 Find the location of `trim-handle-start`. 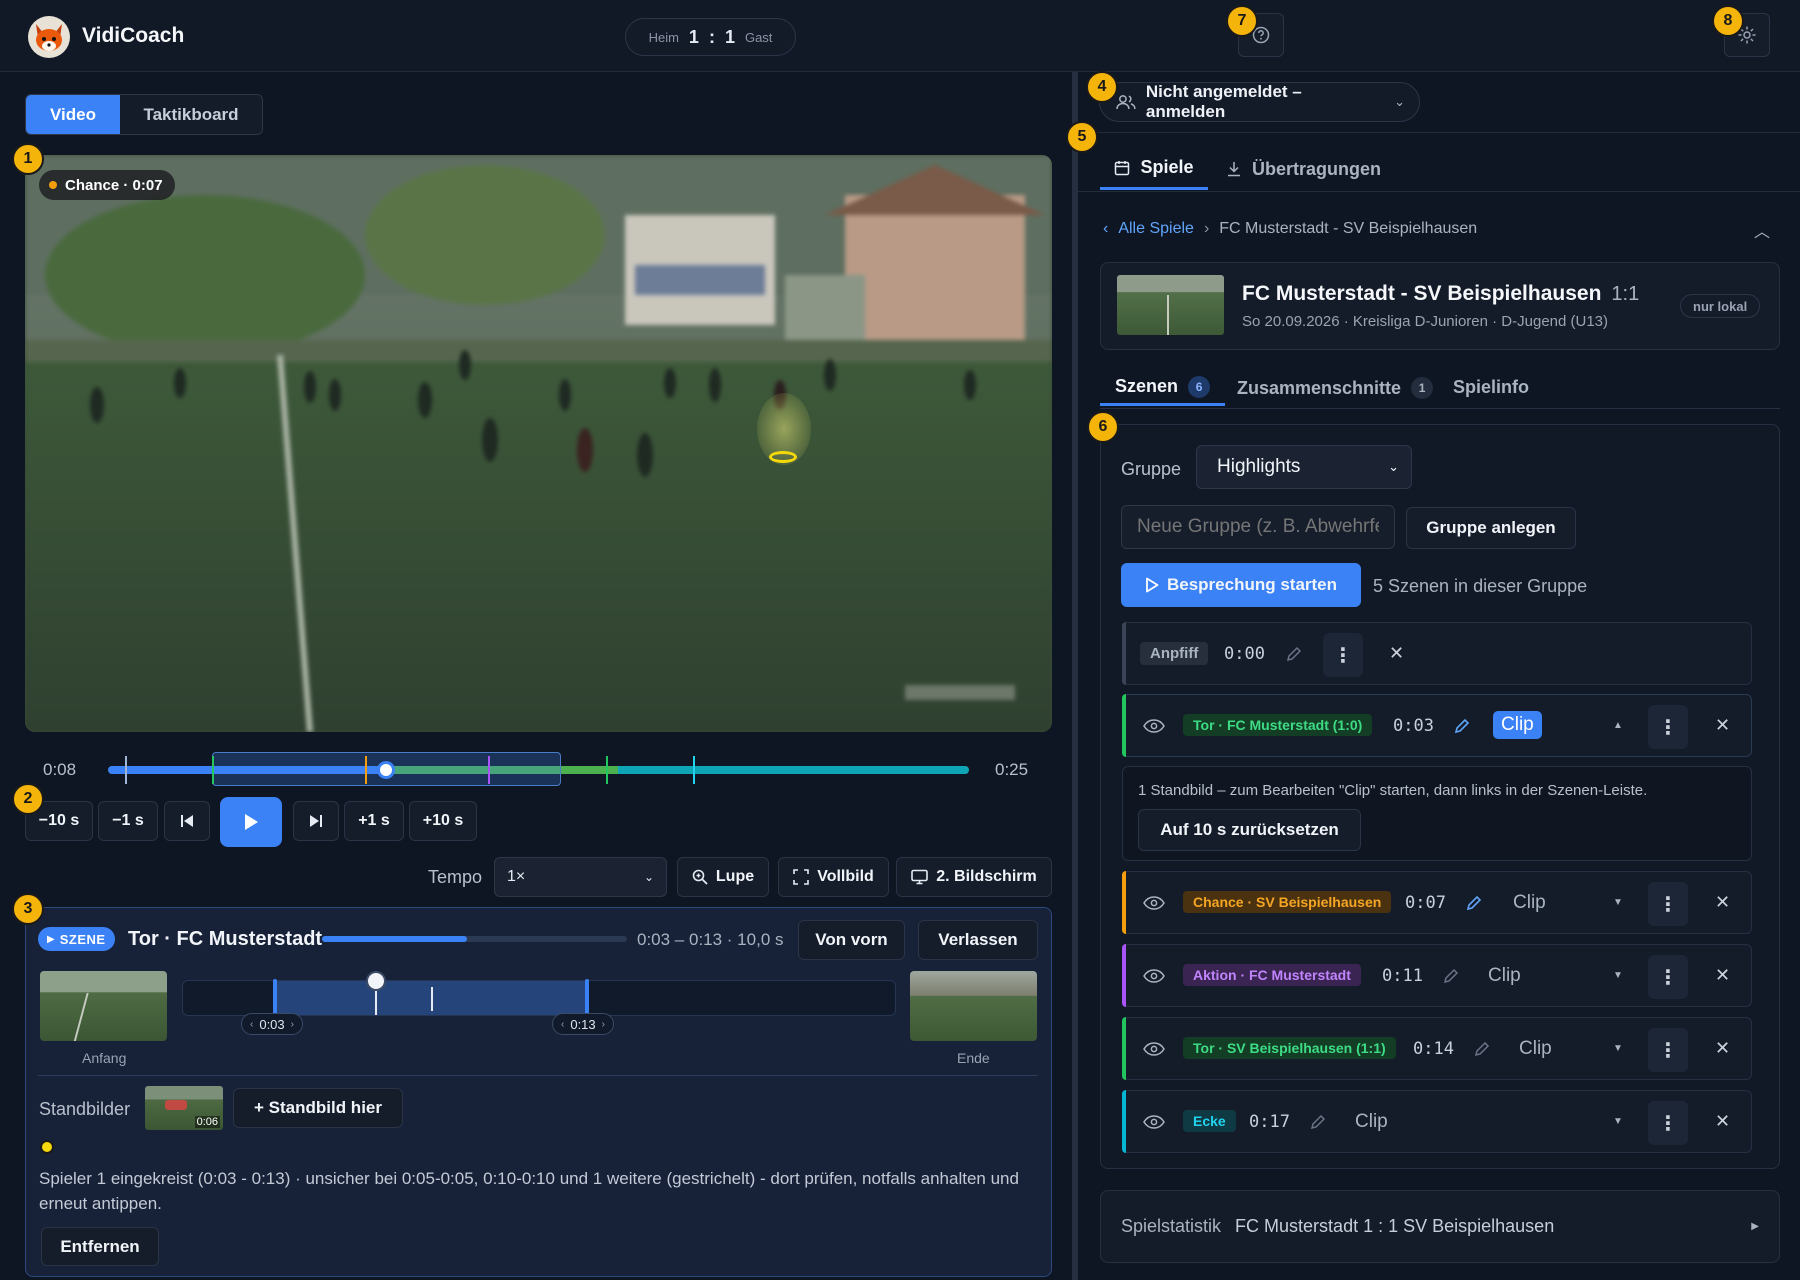

trim-handle-start is located at coordinates (275, 998).